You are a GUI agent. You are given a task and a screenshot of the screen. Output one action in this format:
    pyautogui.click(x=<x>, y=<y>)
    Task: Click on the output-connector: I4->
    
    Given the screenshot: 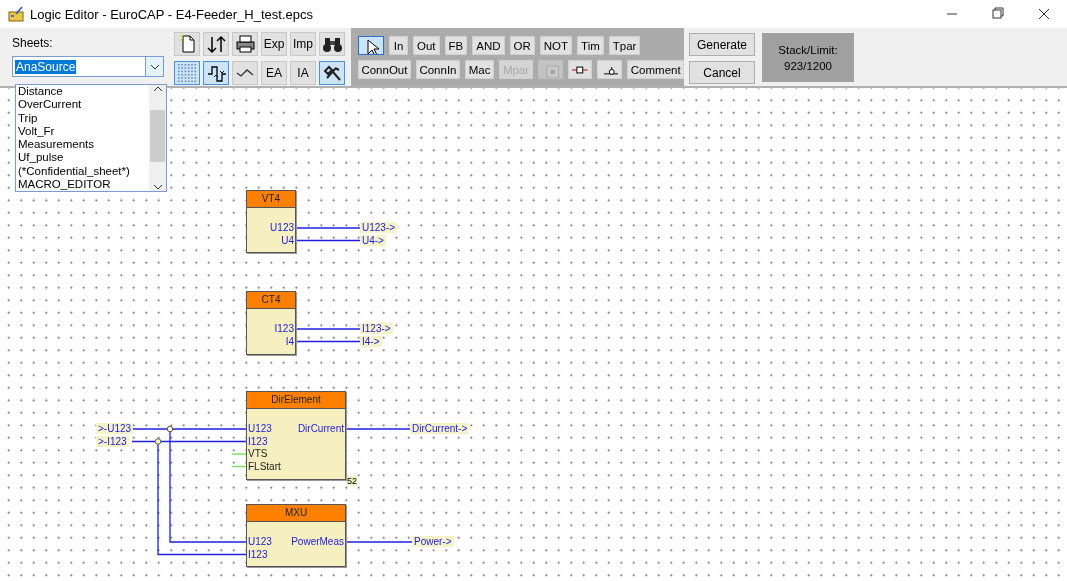 What is the action you would take?
    pyautogui.click(x=371, y=341)
    